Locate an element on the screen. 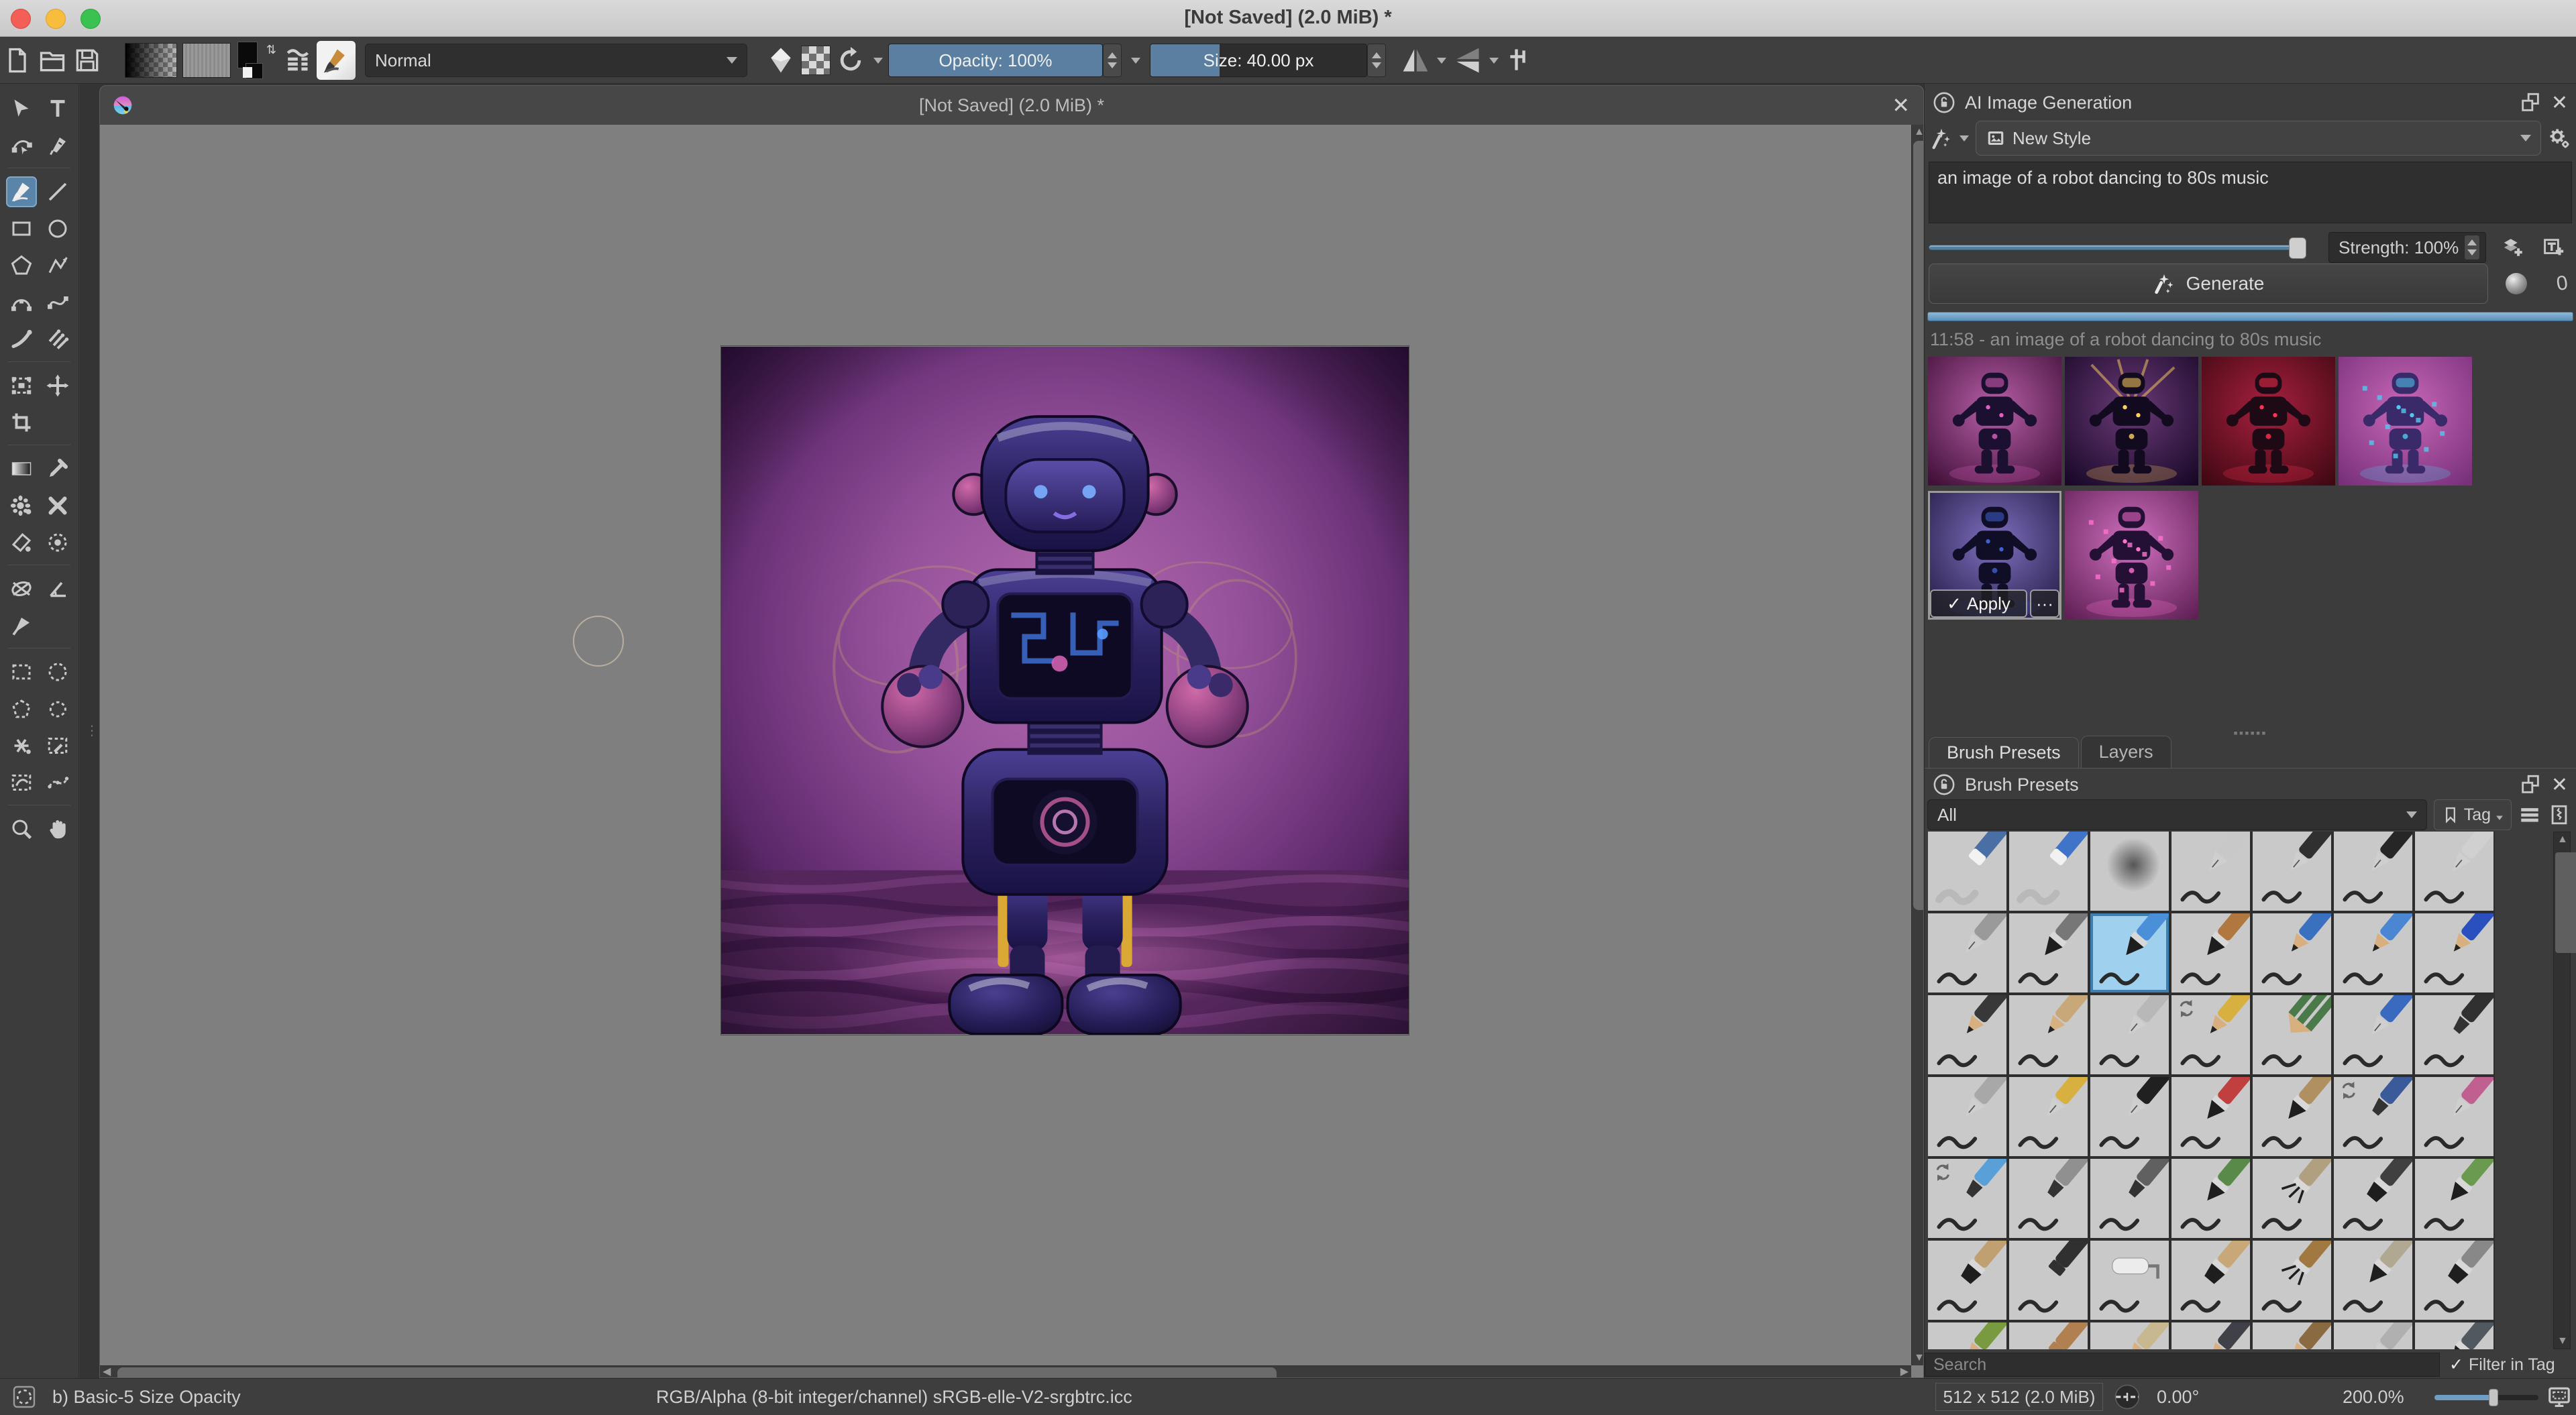 The width and height of the screenshot is (2576, 1415). subwindow-close-icon: ✕ is located at coordinates (1901, 105).